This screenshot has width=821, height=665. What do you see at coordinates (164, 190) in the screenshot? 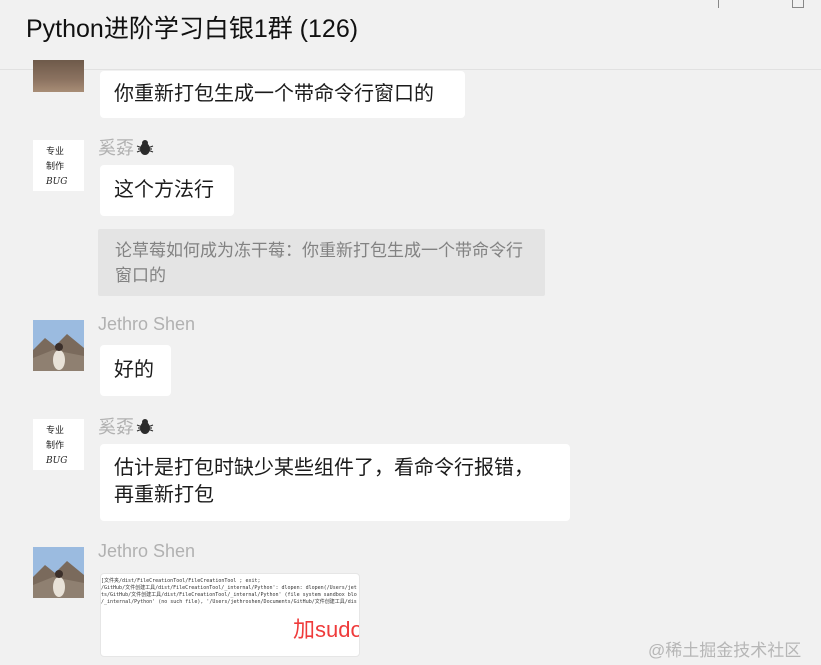
I see `message-text: 这个方法行` at bounding box center [164, 190].